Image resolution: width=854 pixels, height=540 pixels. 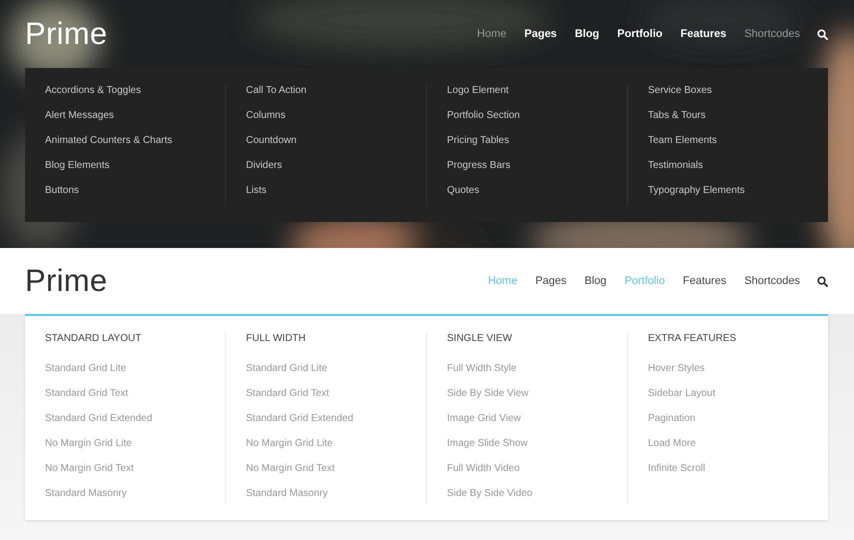 What do you see at coordinates (682, 140) in the screenshot?
I see `menu-link: Team Elements` at bounding box center [682, 140].